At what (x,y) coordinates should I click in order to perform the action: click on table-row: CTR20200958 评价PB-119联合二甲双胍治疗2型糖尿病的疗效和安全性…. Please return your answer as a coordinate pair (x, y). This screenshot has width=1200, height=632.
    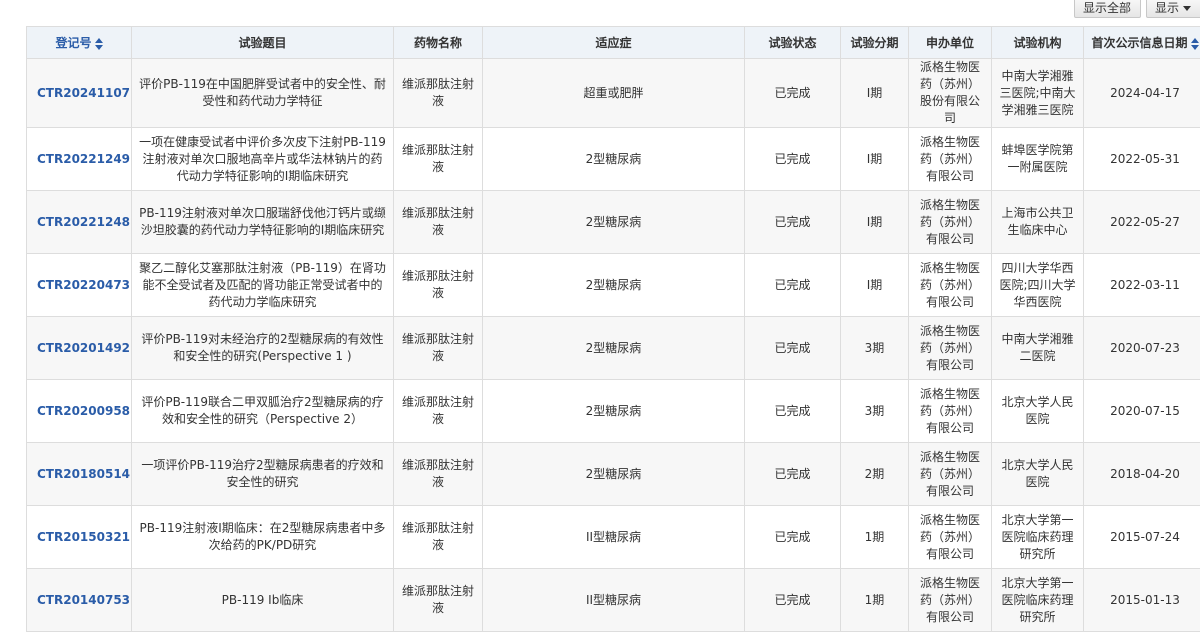
    Looking at the image, I should click on (613, 411).